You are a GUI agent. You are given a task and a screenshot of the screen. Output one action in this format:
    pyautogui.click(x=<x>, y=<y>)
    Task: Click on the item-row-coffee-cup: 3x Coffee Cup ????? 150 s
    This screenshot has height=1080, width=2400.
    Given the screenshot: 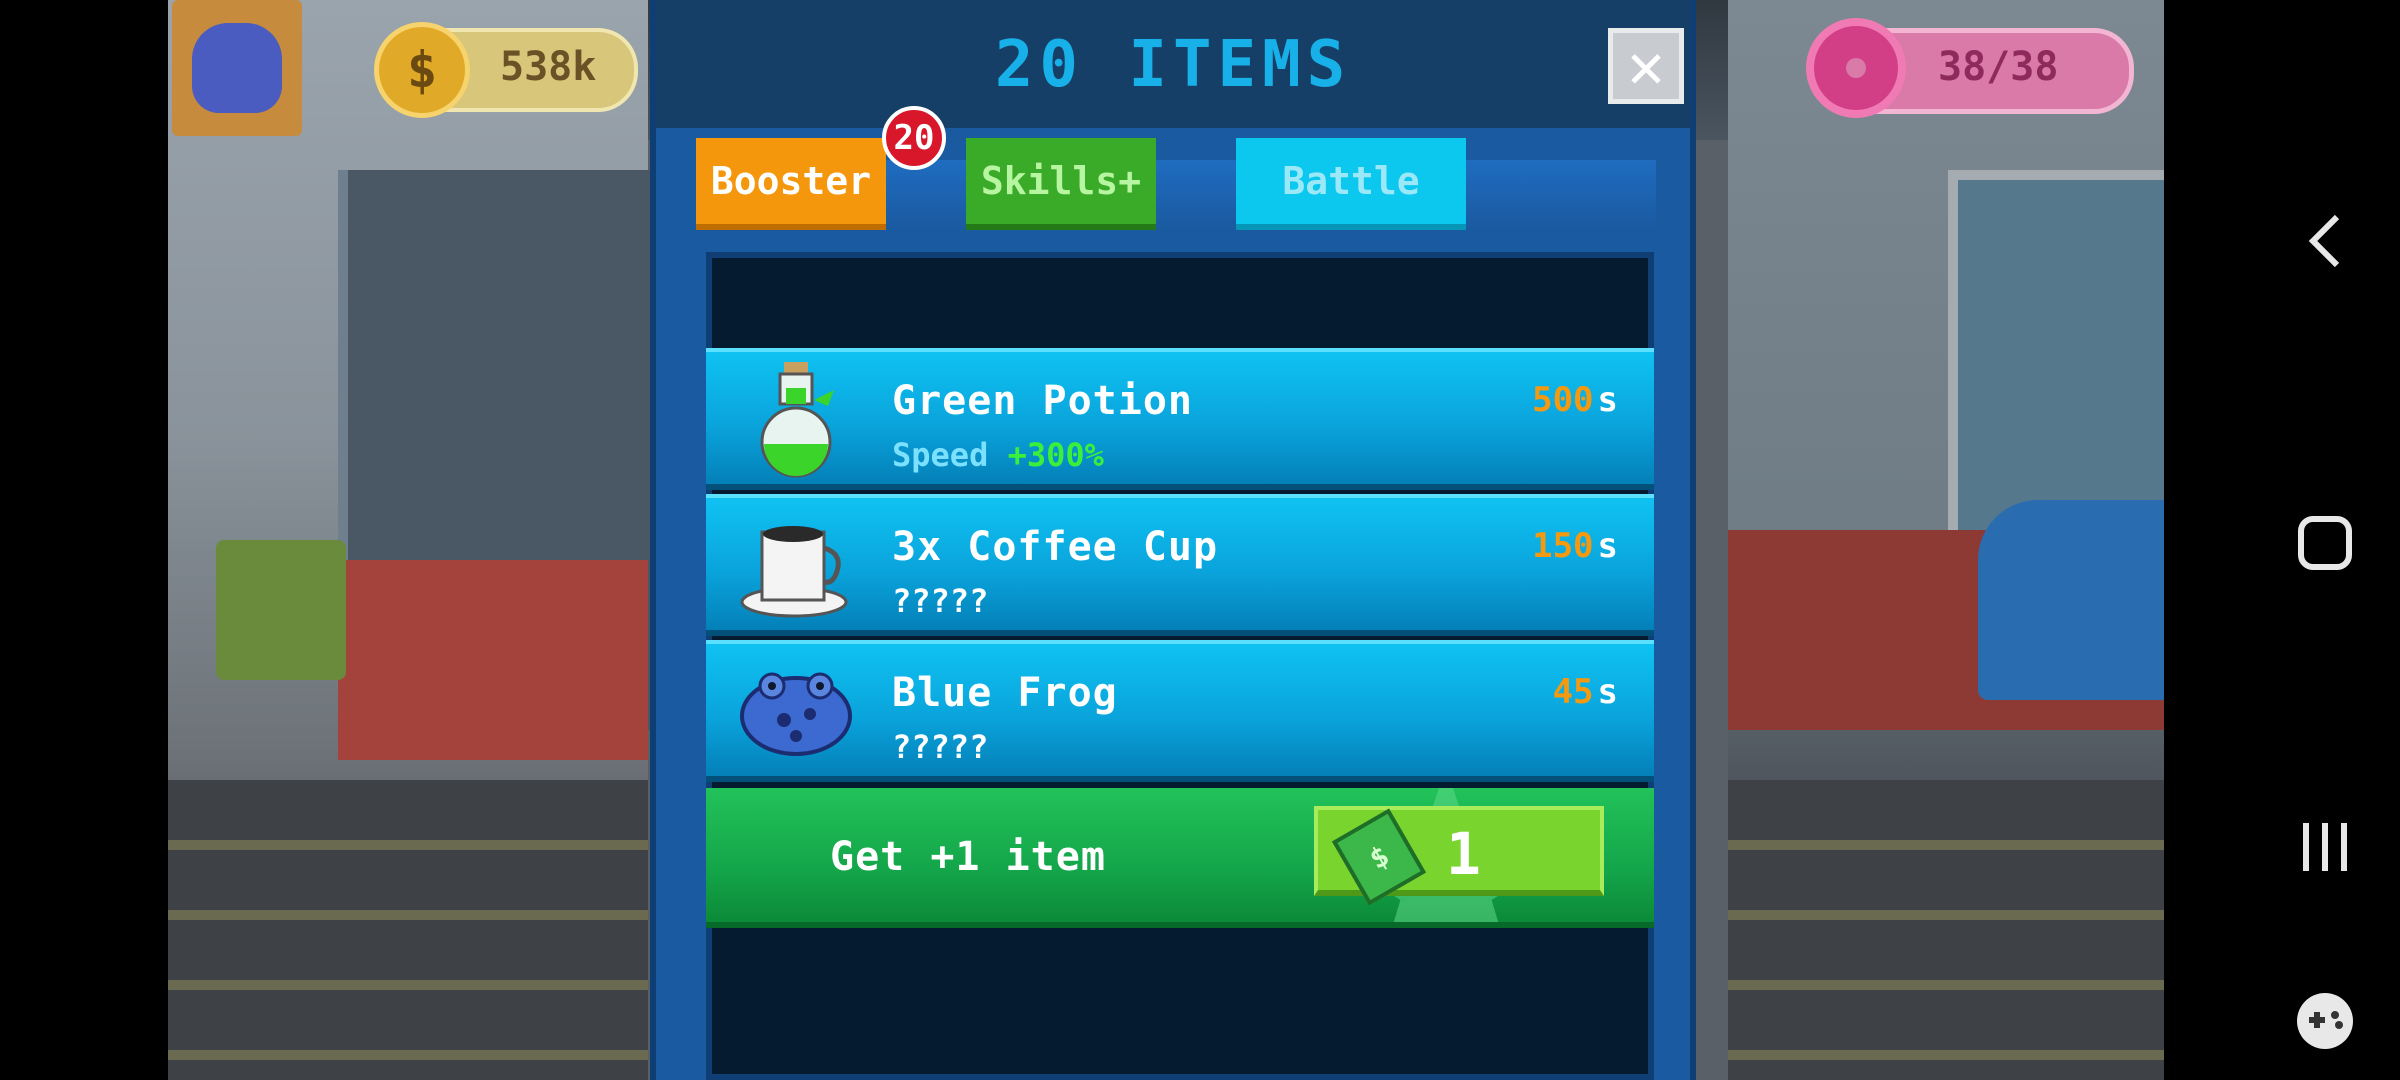 What is the action you would take?
    pyautogui.click(x=1180, y=565)
    